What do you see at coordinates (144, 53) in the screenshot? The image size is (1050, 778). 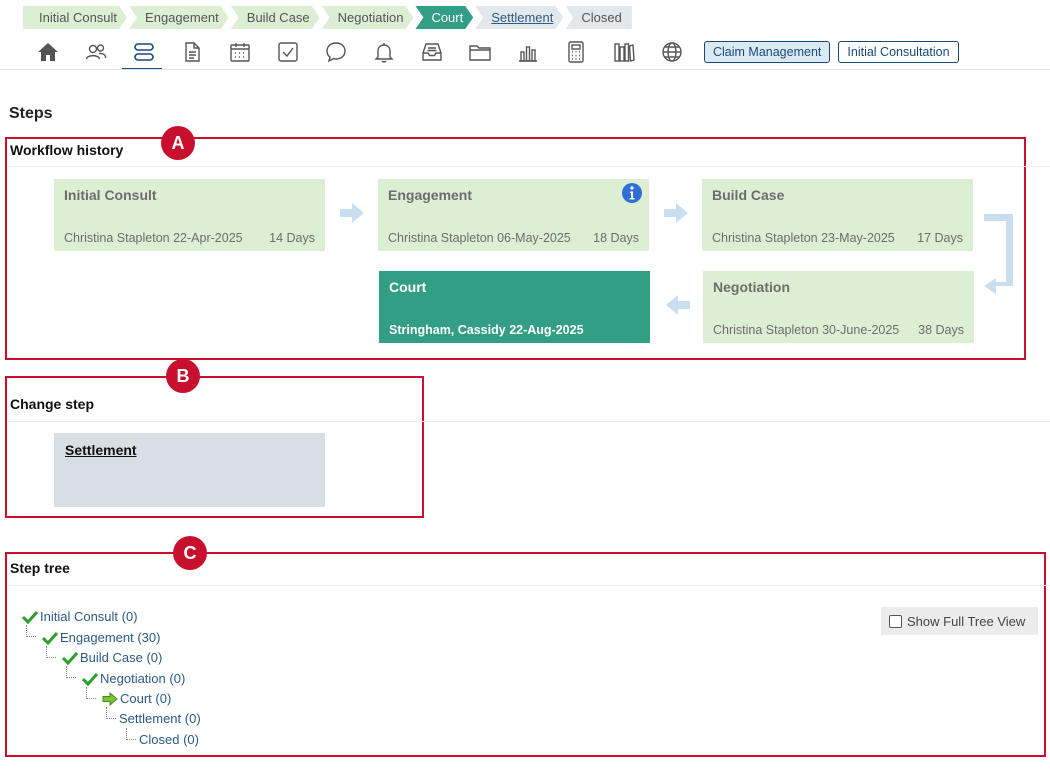 I see `steps-icon` at bounding box center [144, 53].